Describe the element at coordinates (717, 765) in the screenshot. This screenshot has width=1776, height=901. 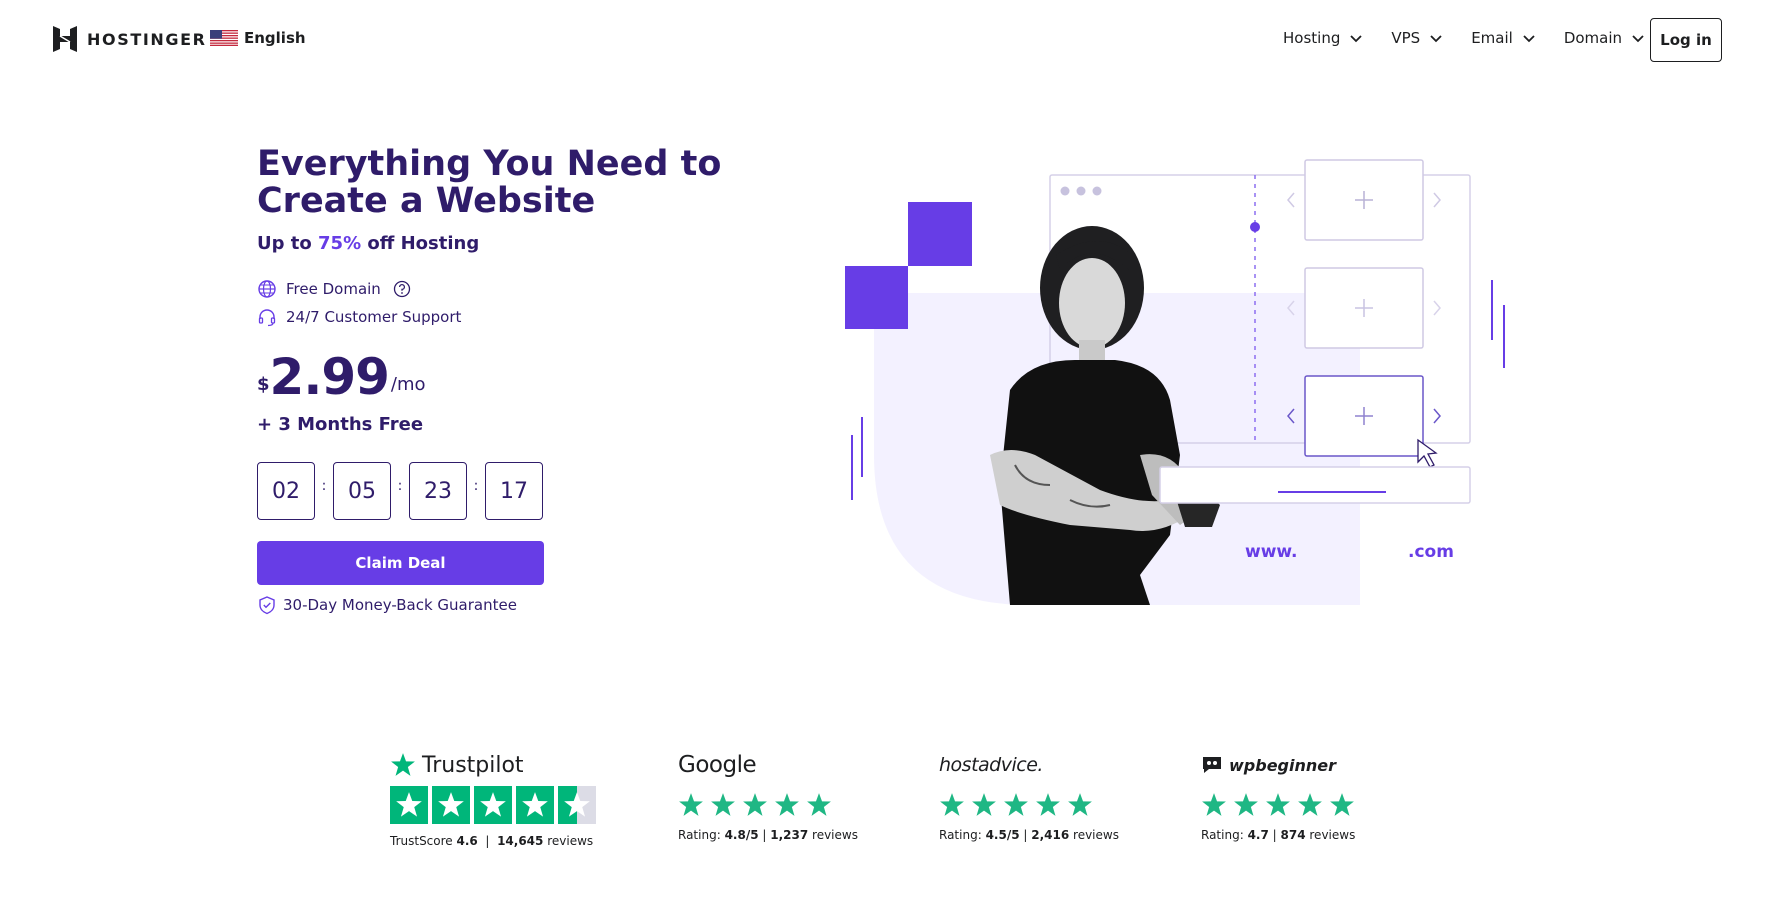
I see `brand-label: Google` at that location.